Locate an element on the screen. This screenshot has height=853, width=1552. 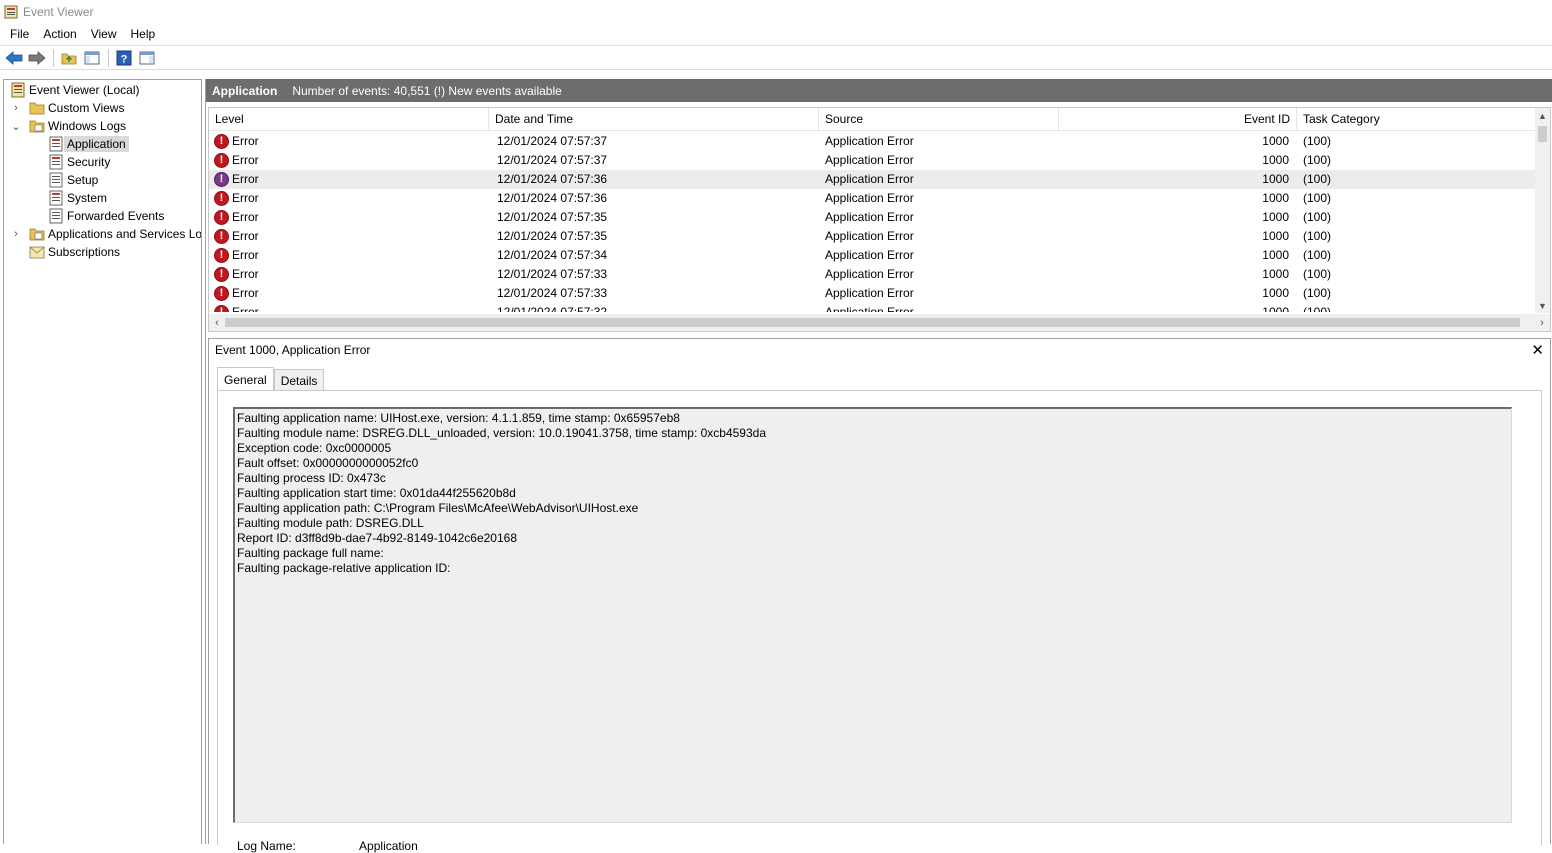
cell-date: 12/01/2024 07:57:37 is located at coordinates (552, 141).